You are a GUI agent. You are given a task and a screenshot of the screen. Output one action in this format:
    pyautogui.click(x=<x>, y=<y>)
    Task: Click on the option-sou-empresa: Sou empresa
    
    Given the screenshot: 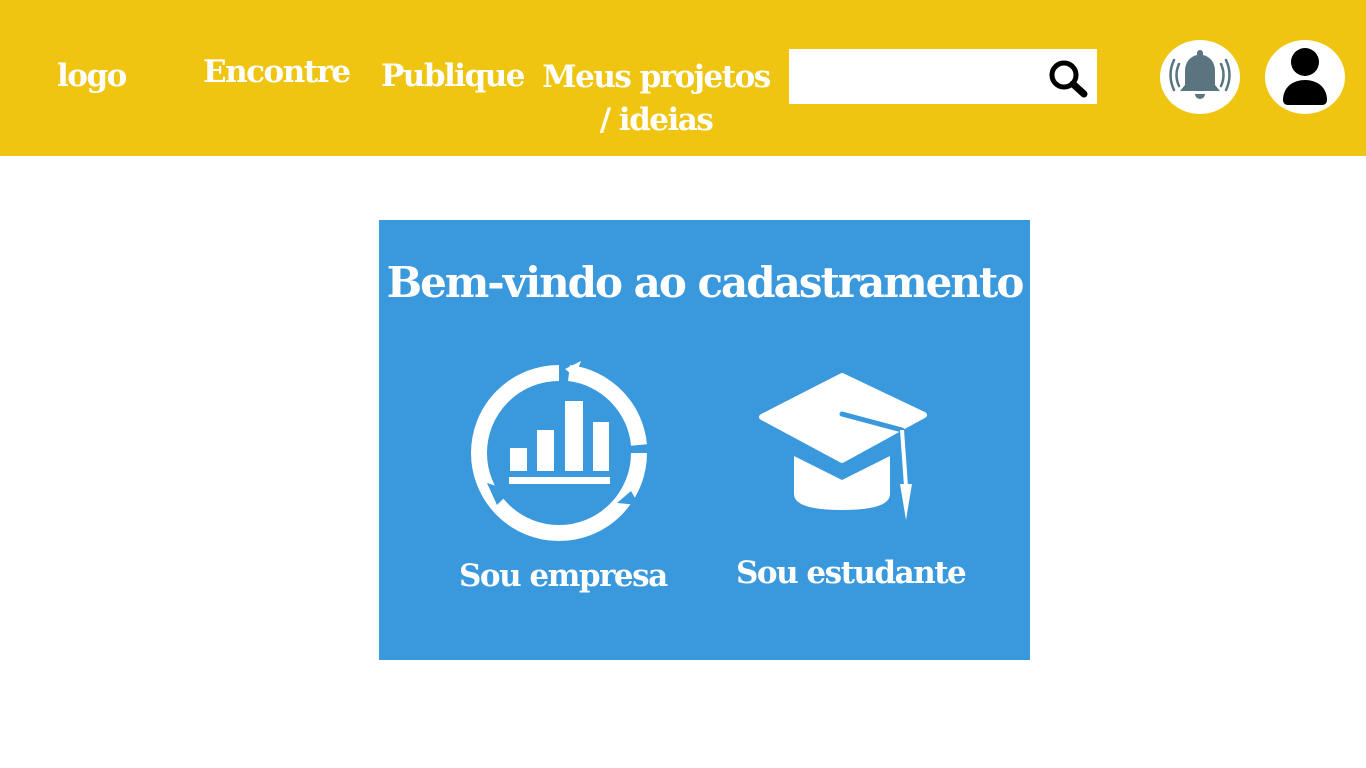 What is the action you would take?
    pyautogui.click(x=559, y=480)
    